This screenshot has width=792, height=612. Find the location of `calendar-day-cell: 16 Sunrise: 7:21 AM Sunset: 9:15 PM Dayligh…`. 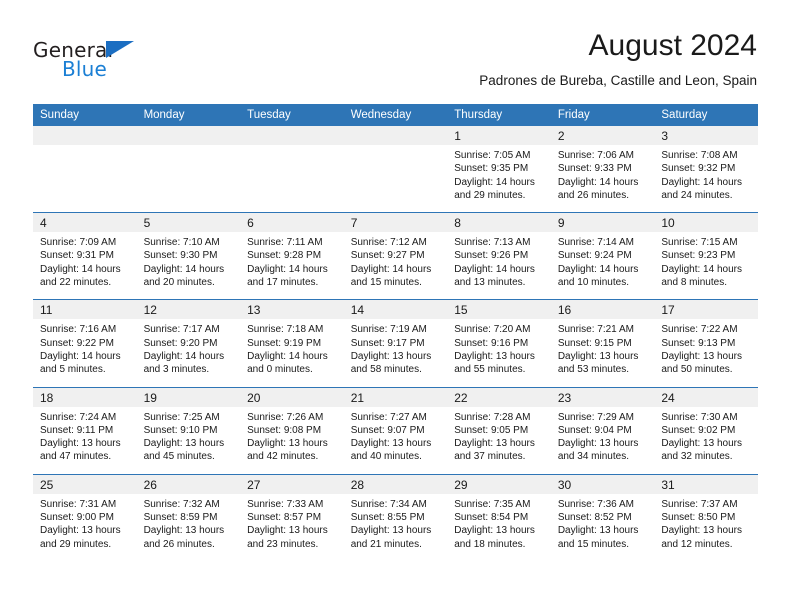

calendar-day-cell: 16 Sunrise: 7:21 AM Sunset: 9:15 PM Dayligh… is located at coordinates (602, 343).